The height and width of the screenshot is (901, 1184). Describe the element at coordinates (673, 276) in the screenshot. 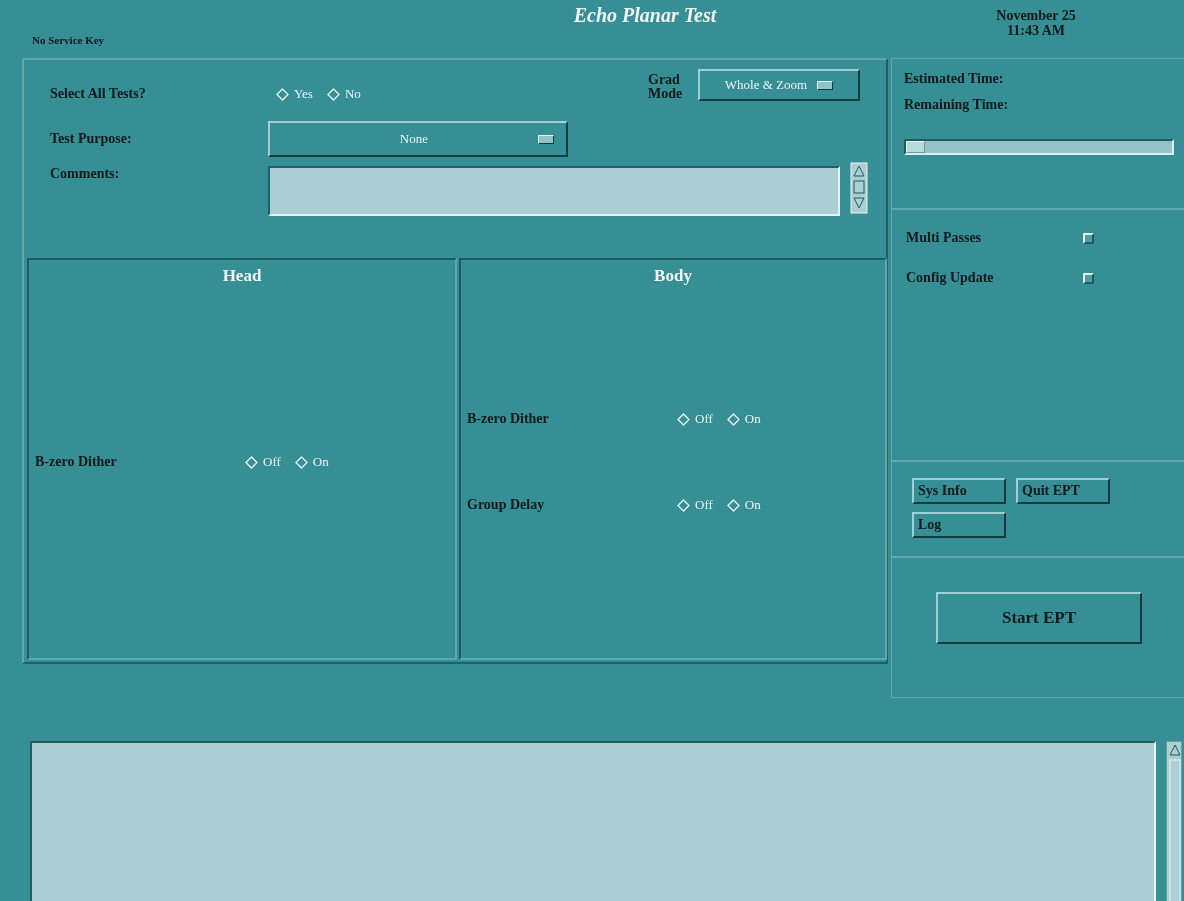

I see `section-title: Body` at that location.